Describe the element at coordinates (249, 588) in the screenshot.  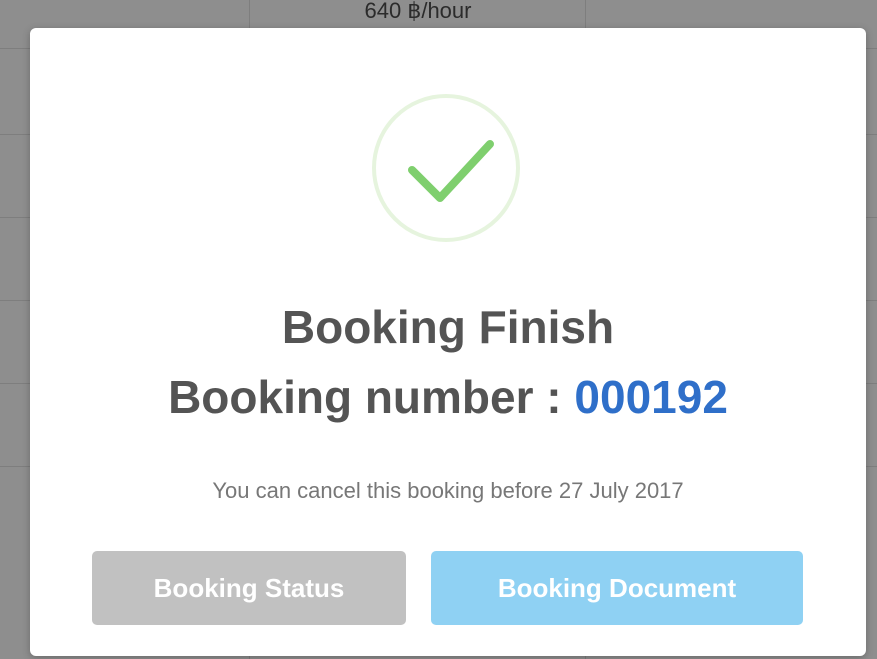
I see `booking-status-button: Booking Status` at that location.